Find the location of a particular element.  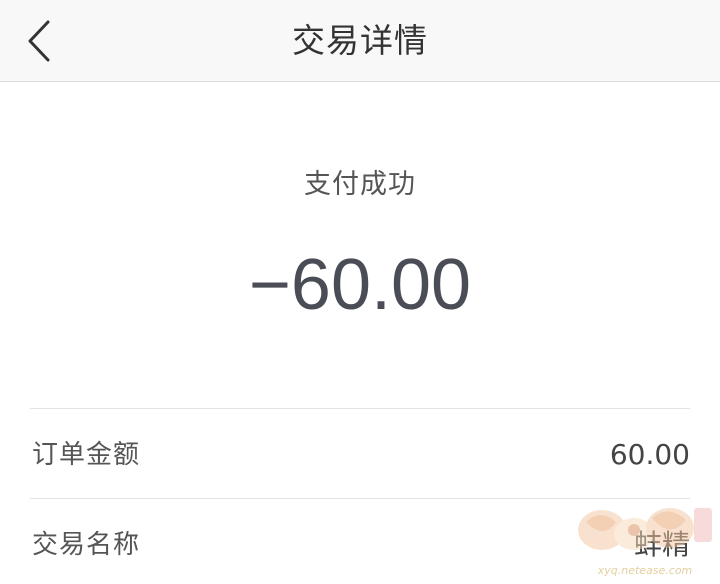

page-title: 交易详情 is located at coordinates (360, 40).